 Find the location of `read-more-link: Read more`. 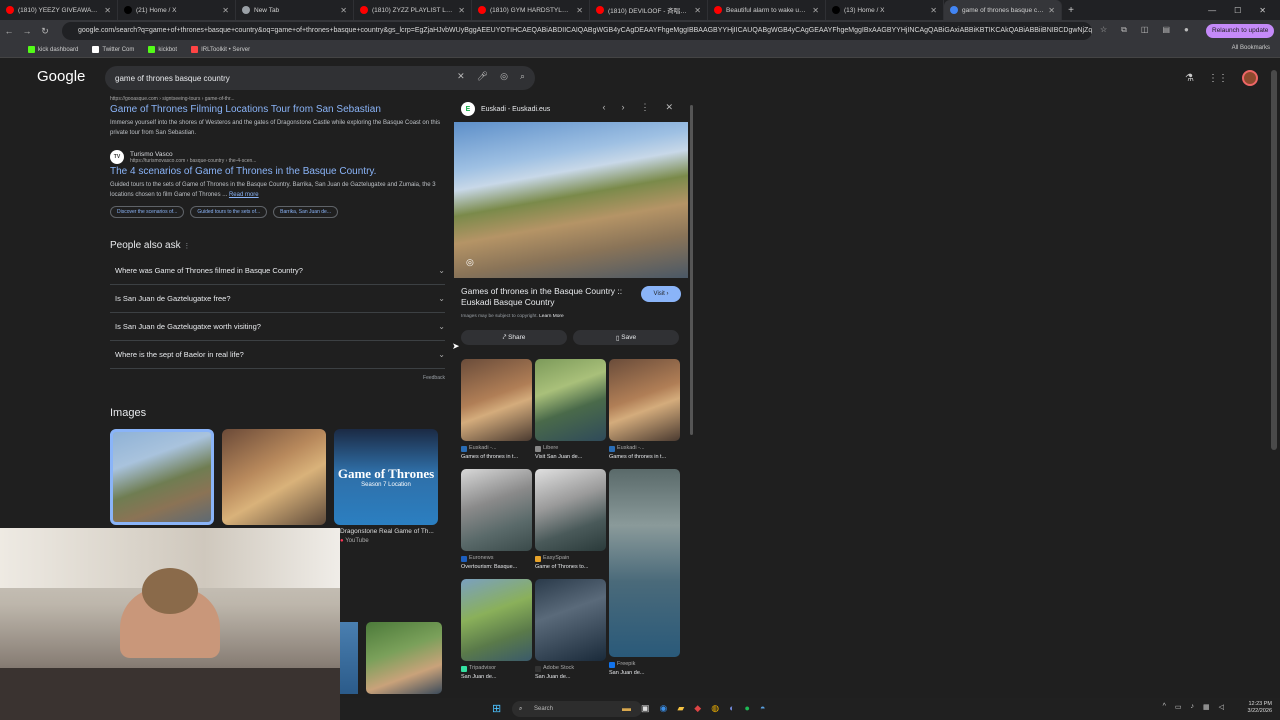

read-more-link: Read more is located at coordinates (244, 195).